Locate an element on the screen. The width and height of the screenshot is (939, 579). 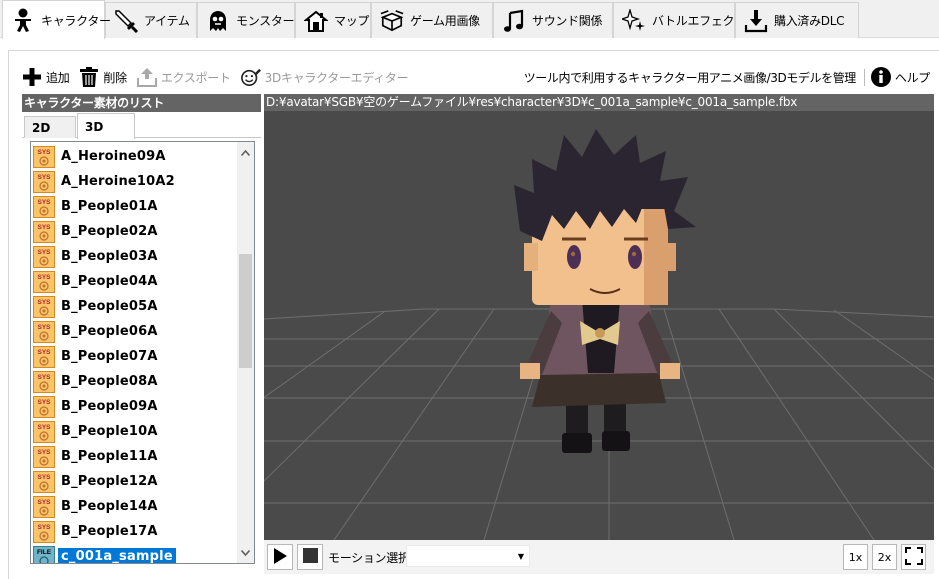
plus-icon is located at coordinates (32, 77).